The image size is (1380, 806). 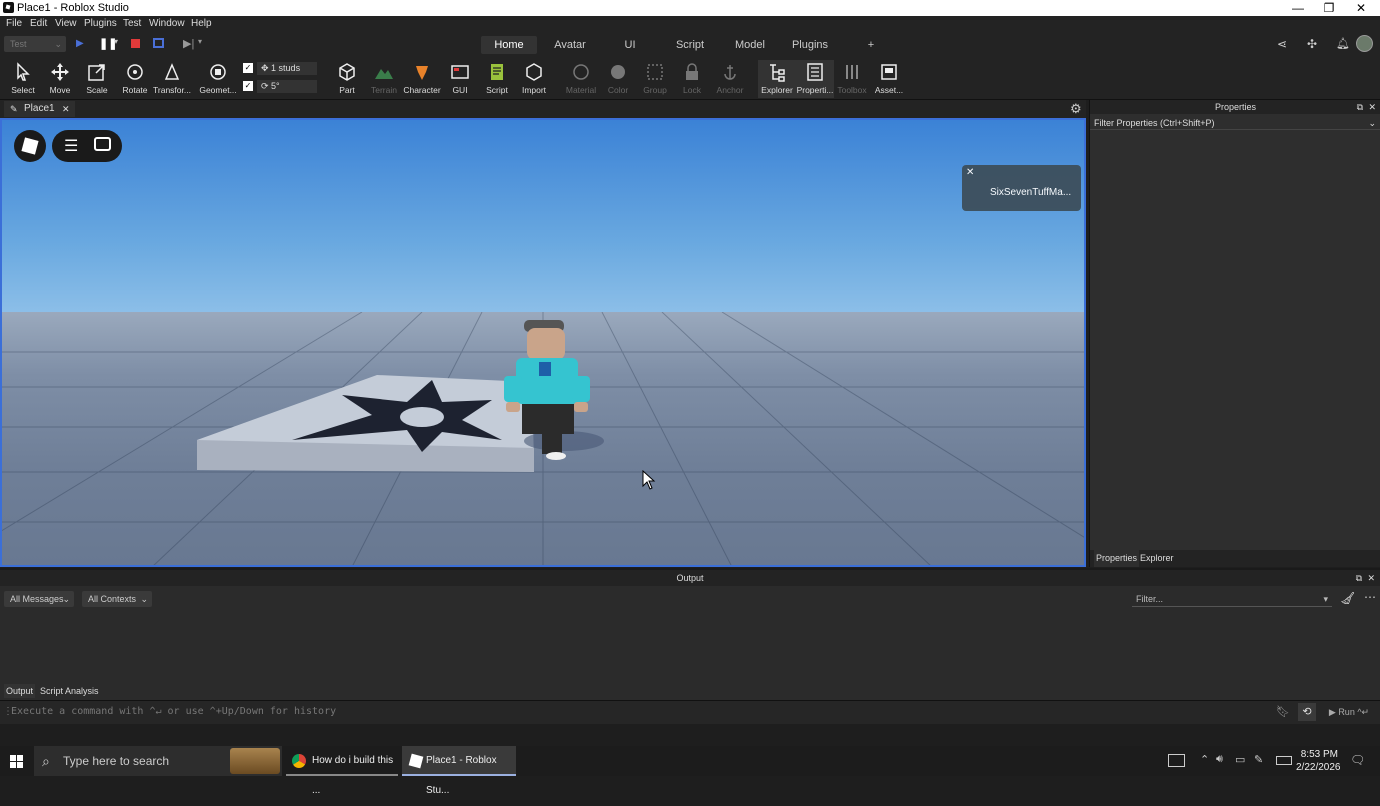 What do you see at coordinates (102, 144) in the screenshot?
I see `chat-icon` at bounding box center [102, 144].